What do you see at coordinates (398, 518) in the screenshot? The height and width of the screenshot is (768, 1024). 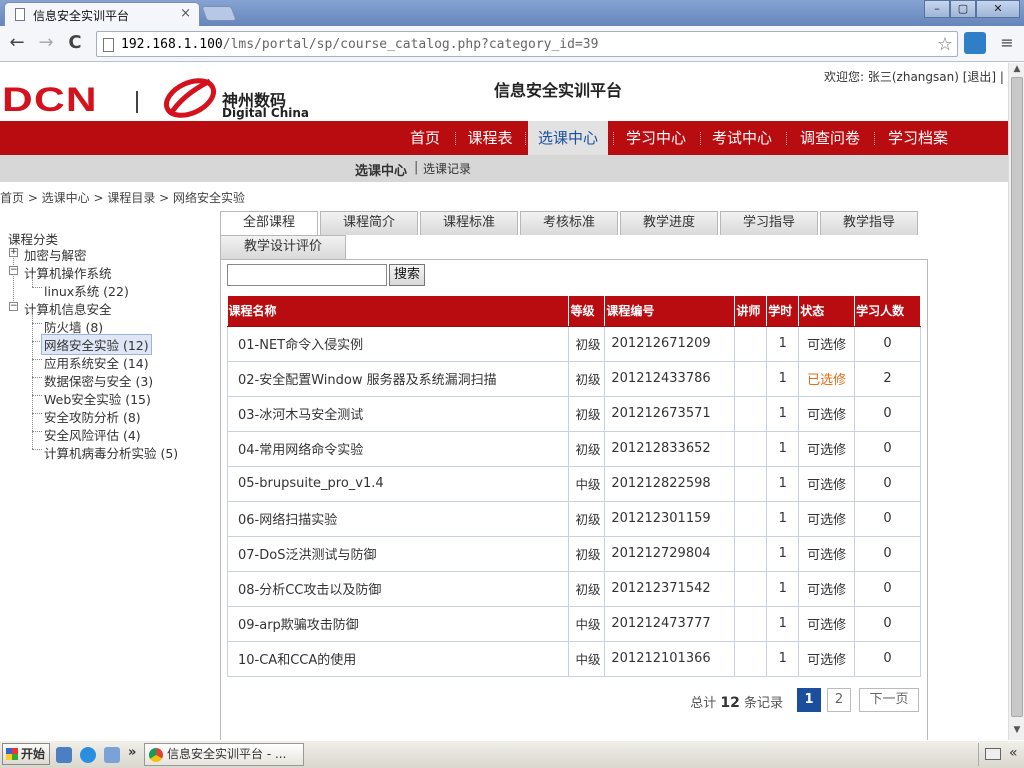 I see `course-name-link: 06-网络扫描实验` at bounding box center [398, 518].